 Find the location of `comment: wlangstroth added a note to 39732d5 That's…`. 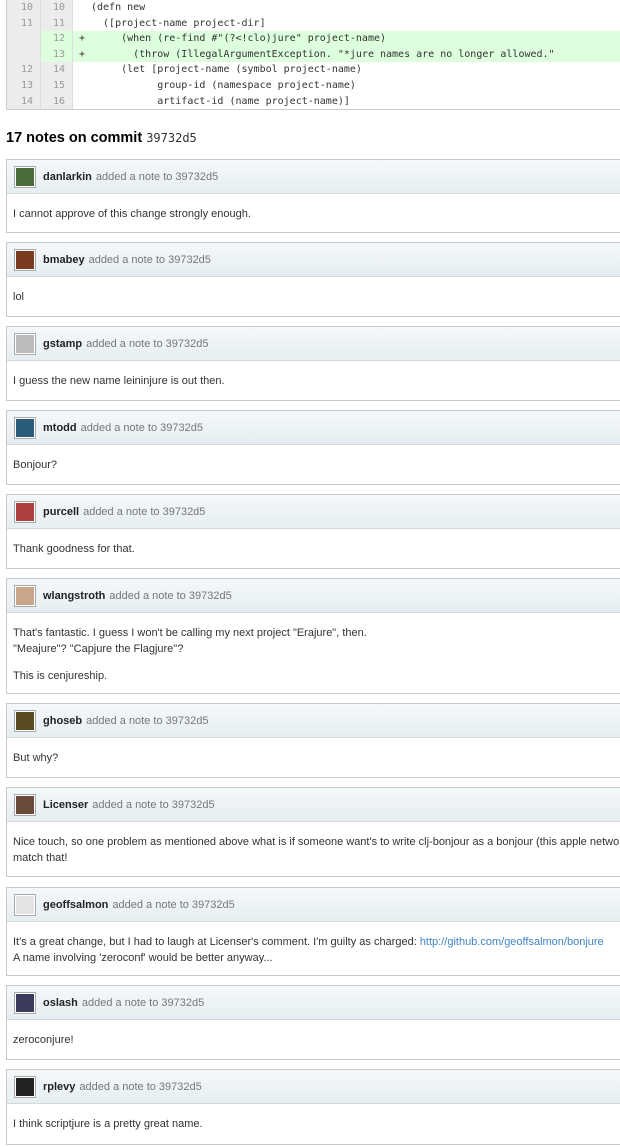

comment: wlangstroth added a note to 39732d5 That's… is located at coordinates (313, 636).